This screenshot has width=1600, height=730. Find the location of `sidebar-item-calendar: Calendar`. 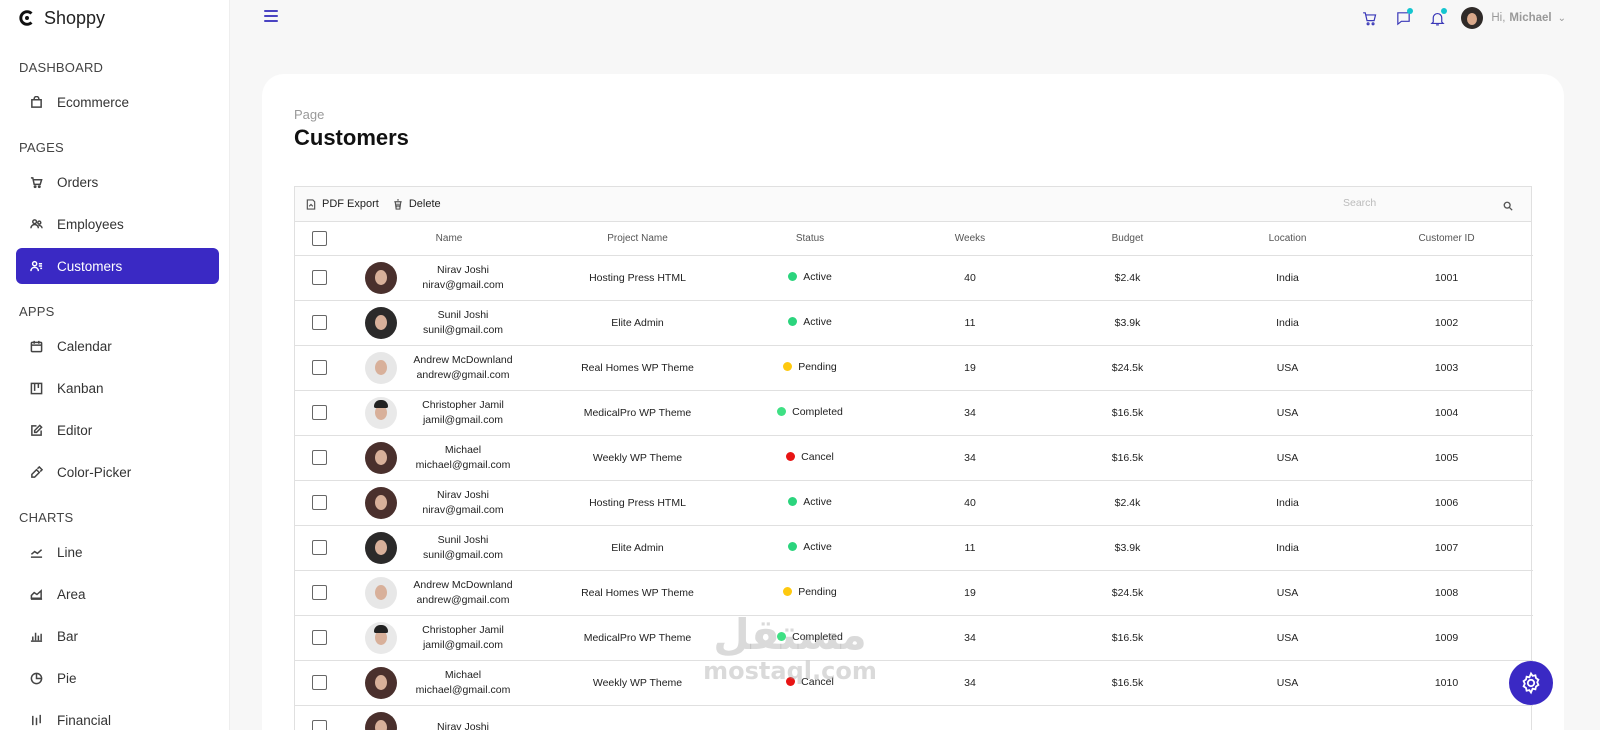

sidebar-item-calendar: Calendar is located at coordinates (117, 346).